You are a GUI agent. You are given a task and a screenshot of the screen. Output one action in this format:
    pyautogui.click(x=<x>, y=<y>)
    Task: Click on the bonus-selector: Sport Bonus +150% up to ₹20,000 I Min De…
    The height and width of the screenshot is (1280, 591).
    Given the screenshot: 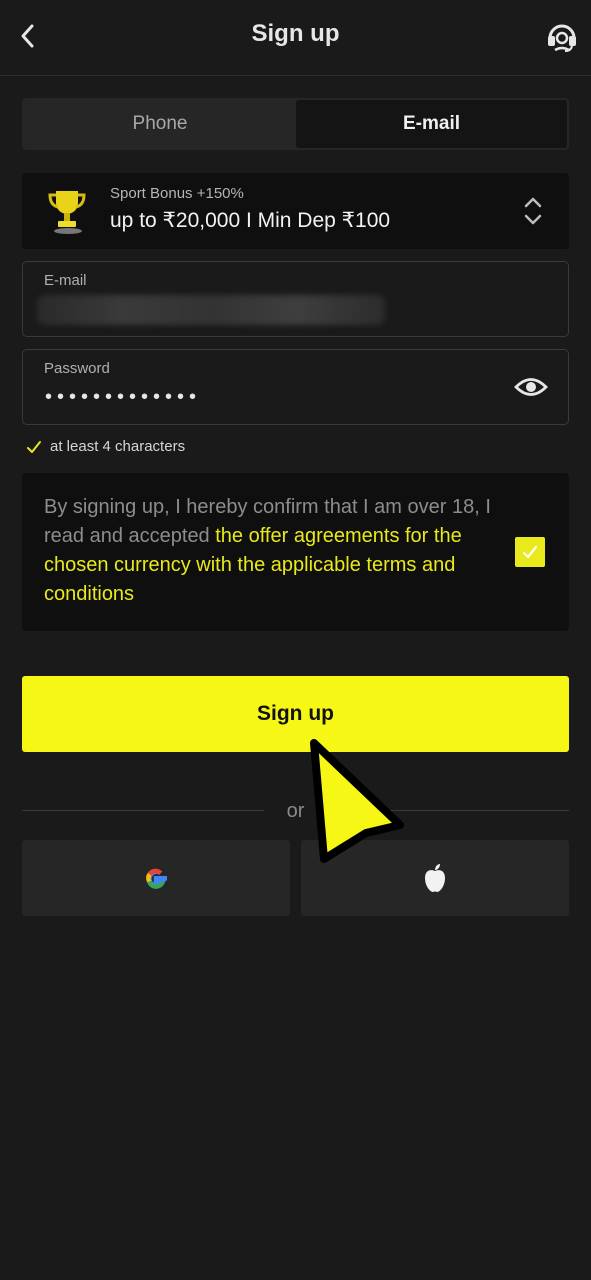 What is the action you would take?
    pyautogui.click(x=295, y=211)
    